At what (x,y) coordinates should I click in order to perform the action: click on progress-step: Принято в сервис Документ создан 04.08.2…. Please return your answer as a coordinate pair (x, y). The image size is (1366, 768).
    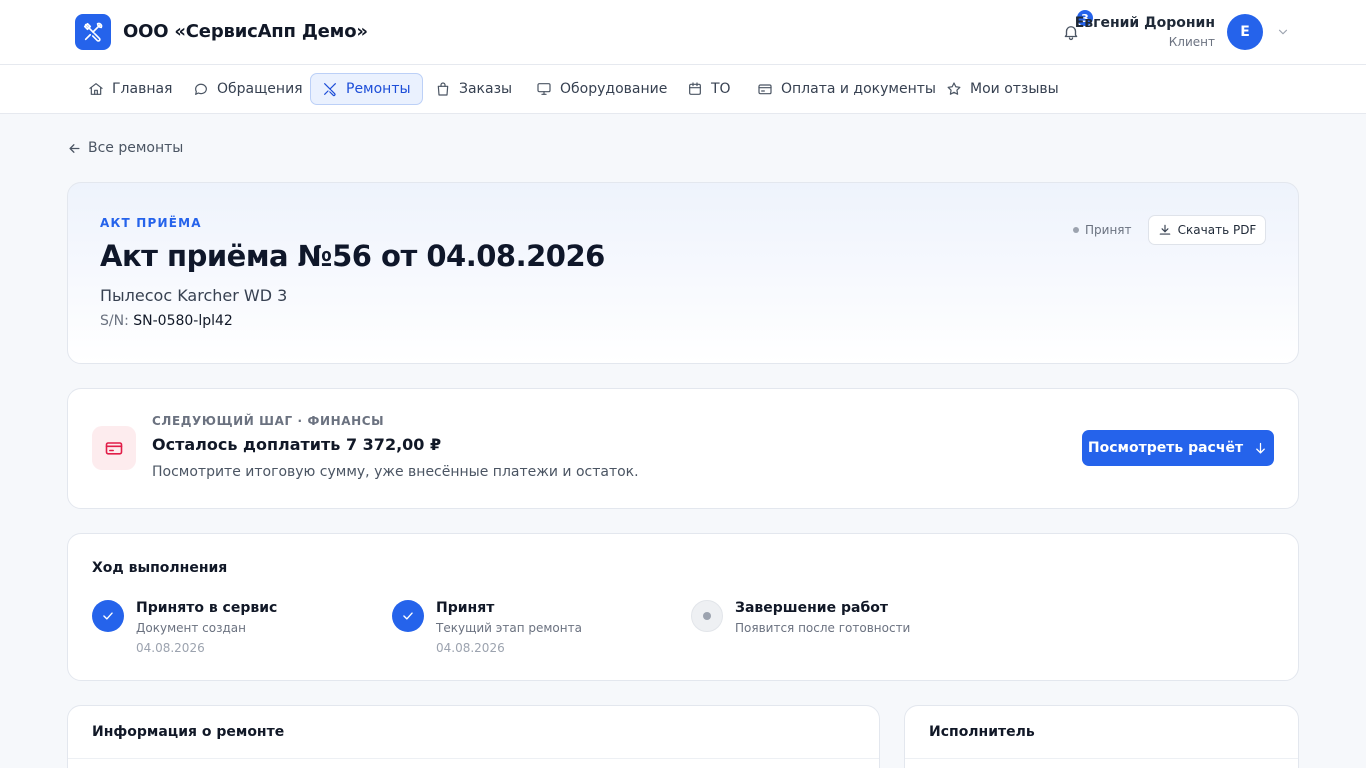
    Looking at the image, I should click on (232, 635).